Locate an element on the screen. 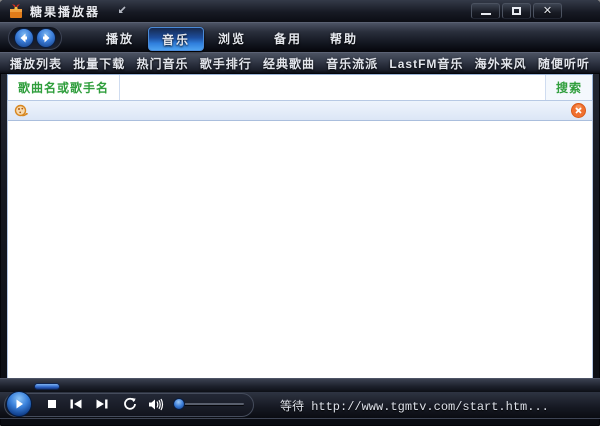  splitter-bar is located at coordinates (300, 385).